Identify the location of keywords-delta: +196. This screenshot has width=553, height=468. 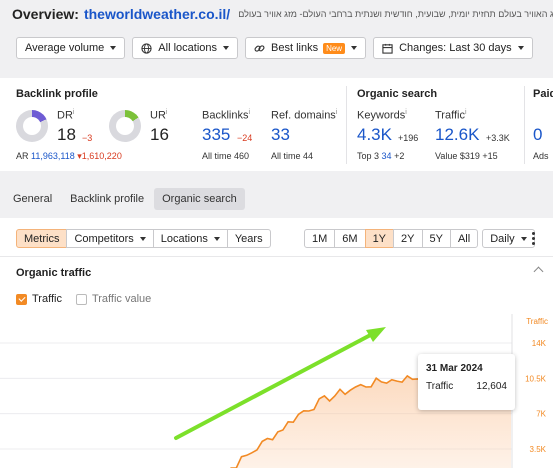
(408, 138).